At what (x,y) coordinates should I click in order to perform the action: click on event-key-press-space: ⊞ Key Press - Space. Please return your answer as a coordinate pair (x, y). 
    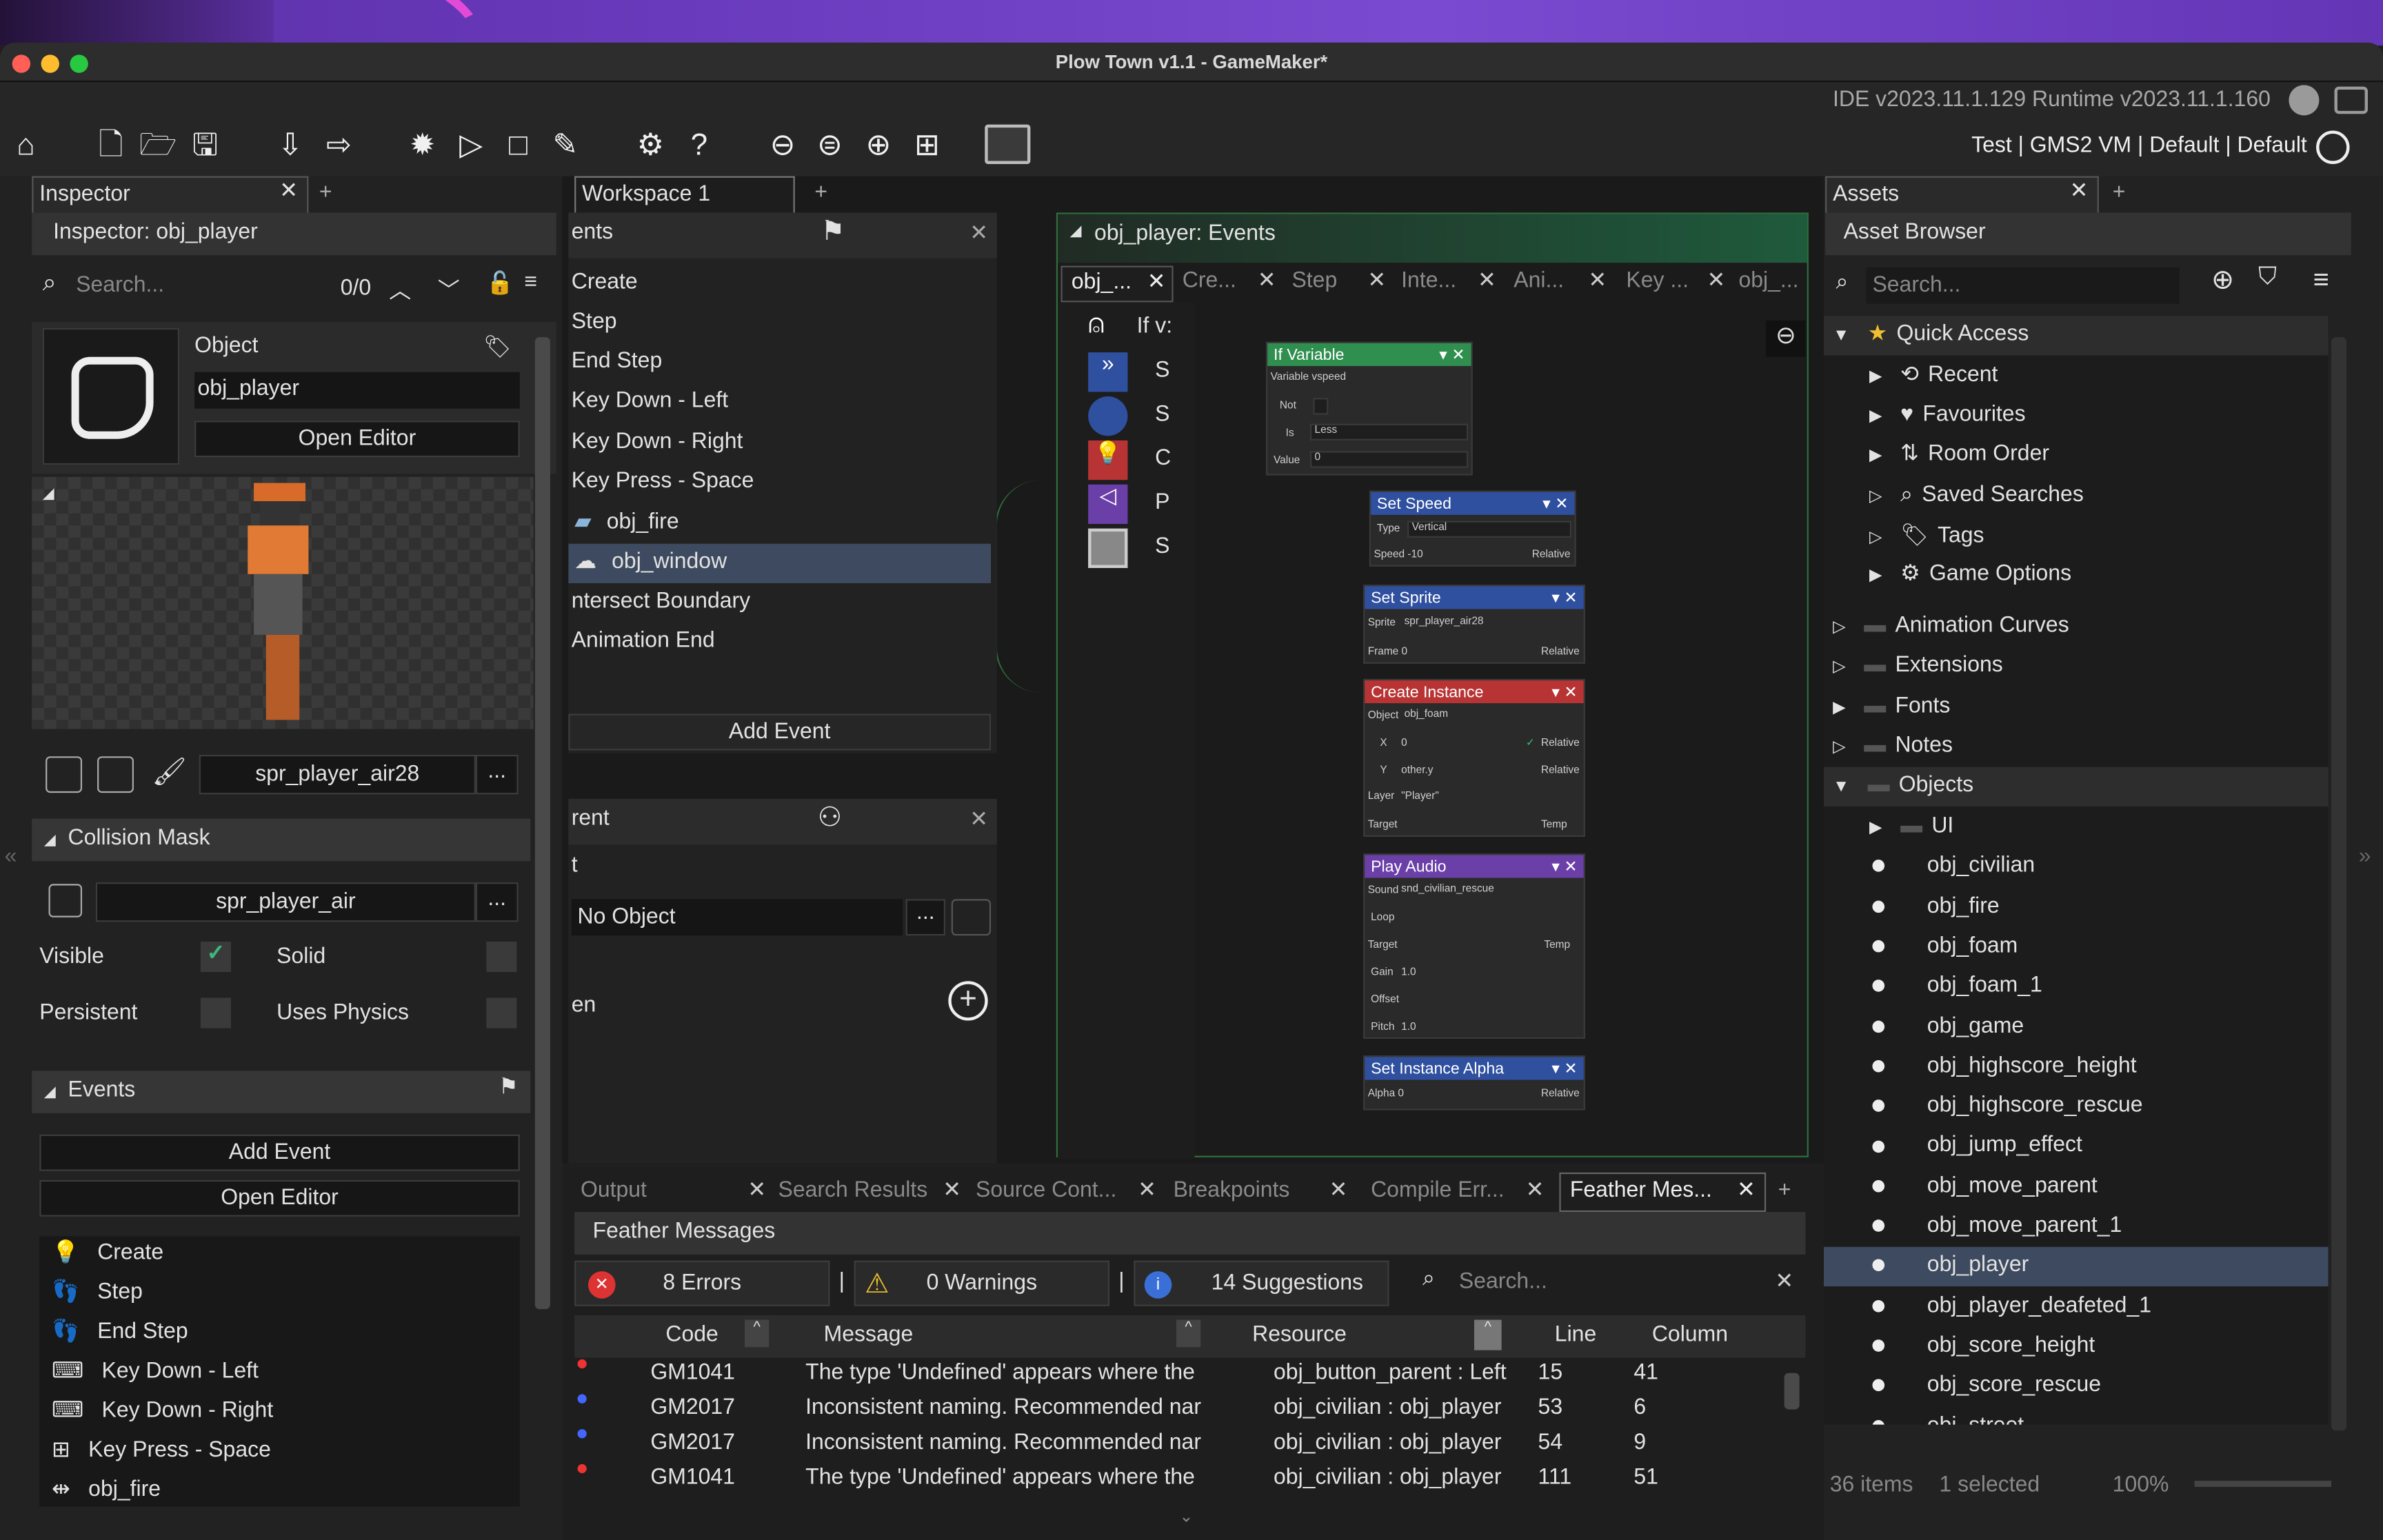
    Looking at the image, I should click on (161, 1450).